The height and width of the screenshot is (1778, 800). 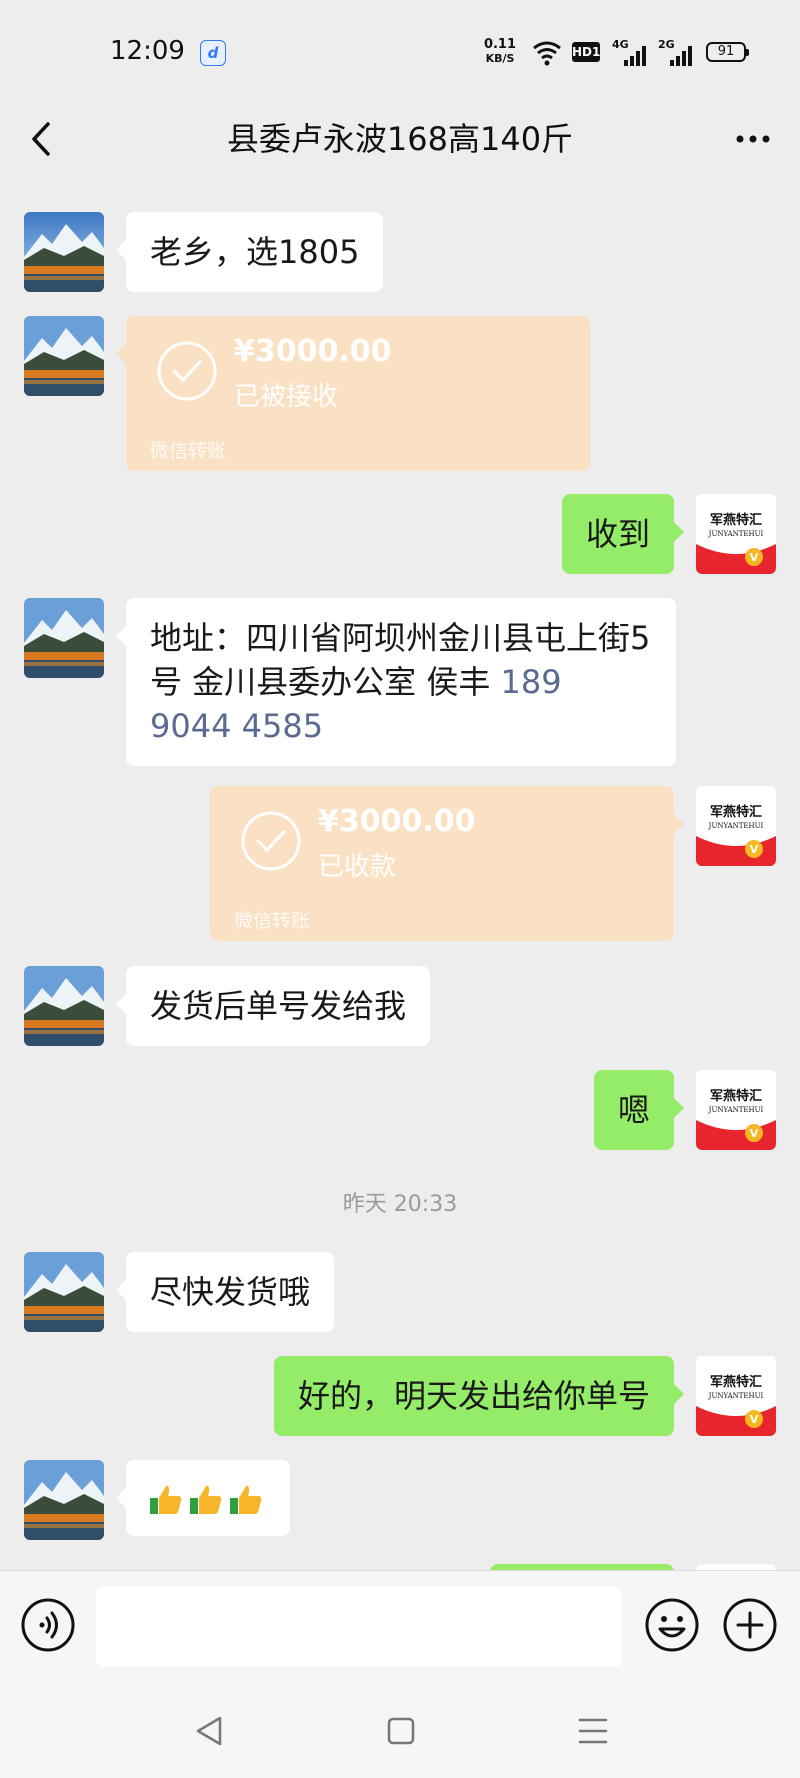 I want to click on battery-icon: 91, so click(x=727, y=52).